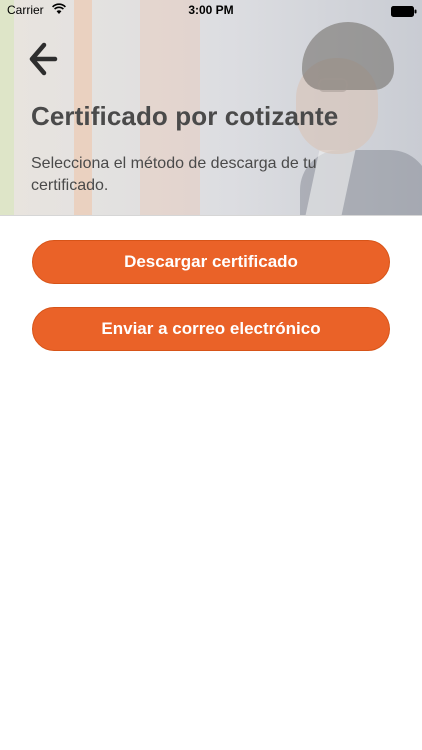 Image resolution: width=422 pixels, height=750 pixels. What do you see at coordinates (211, 329) in the screenshot?
I see `send-email-button: Enviar a correo electrónico` at bounding box center [211, 329].